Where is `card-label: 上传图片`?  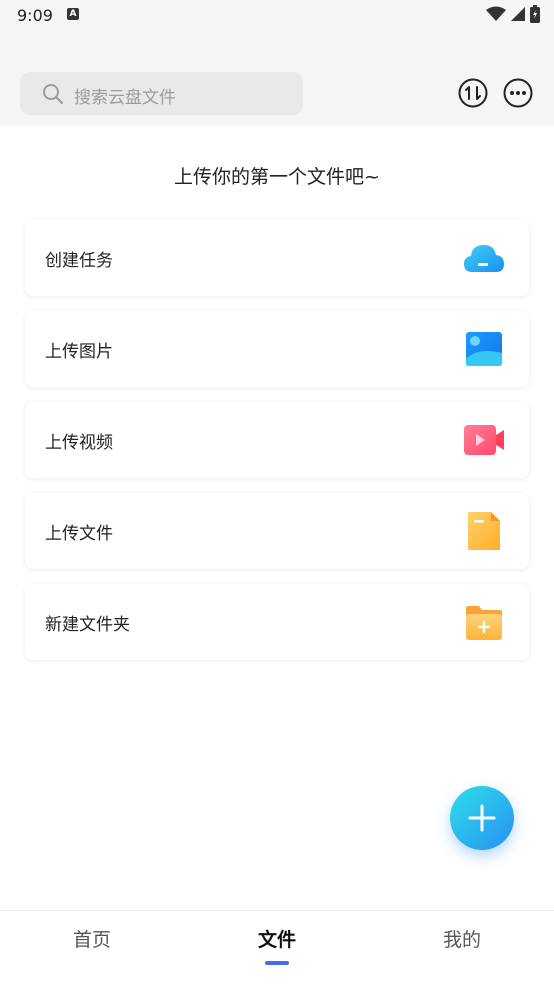 card-label: 上传图片 is located at coordinates (79, 352).